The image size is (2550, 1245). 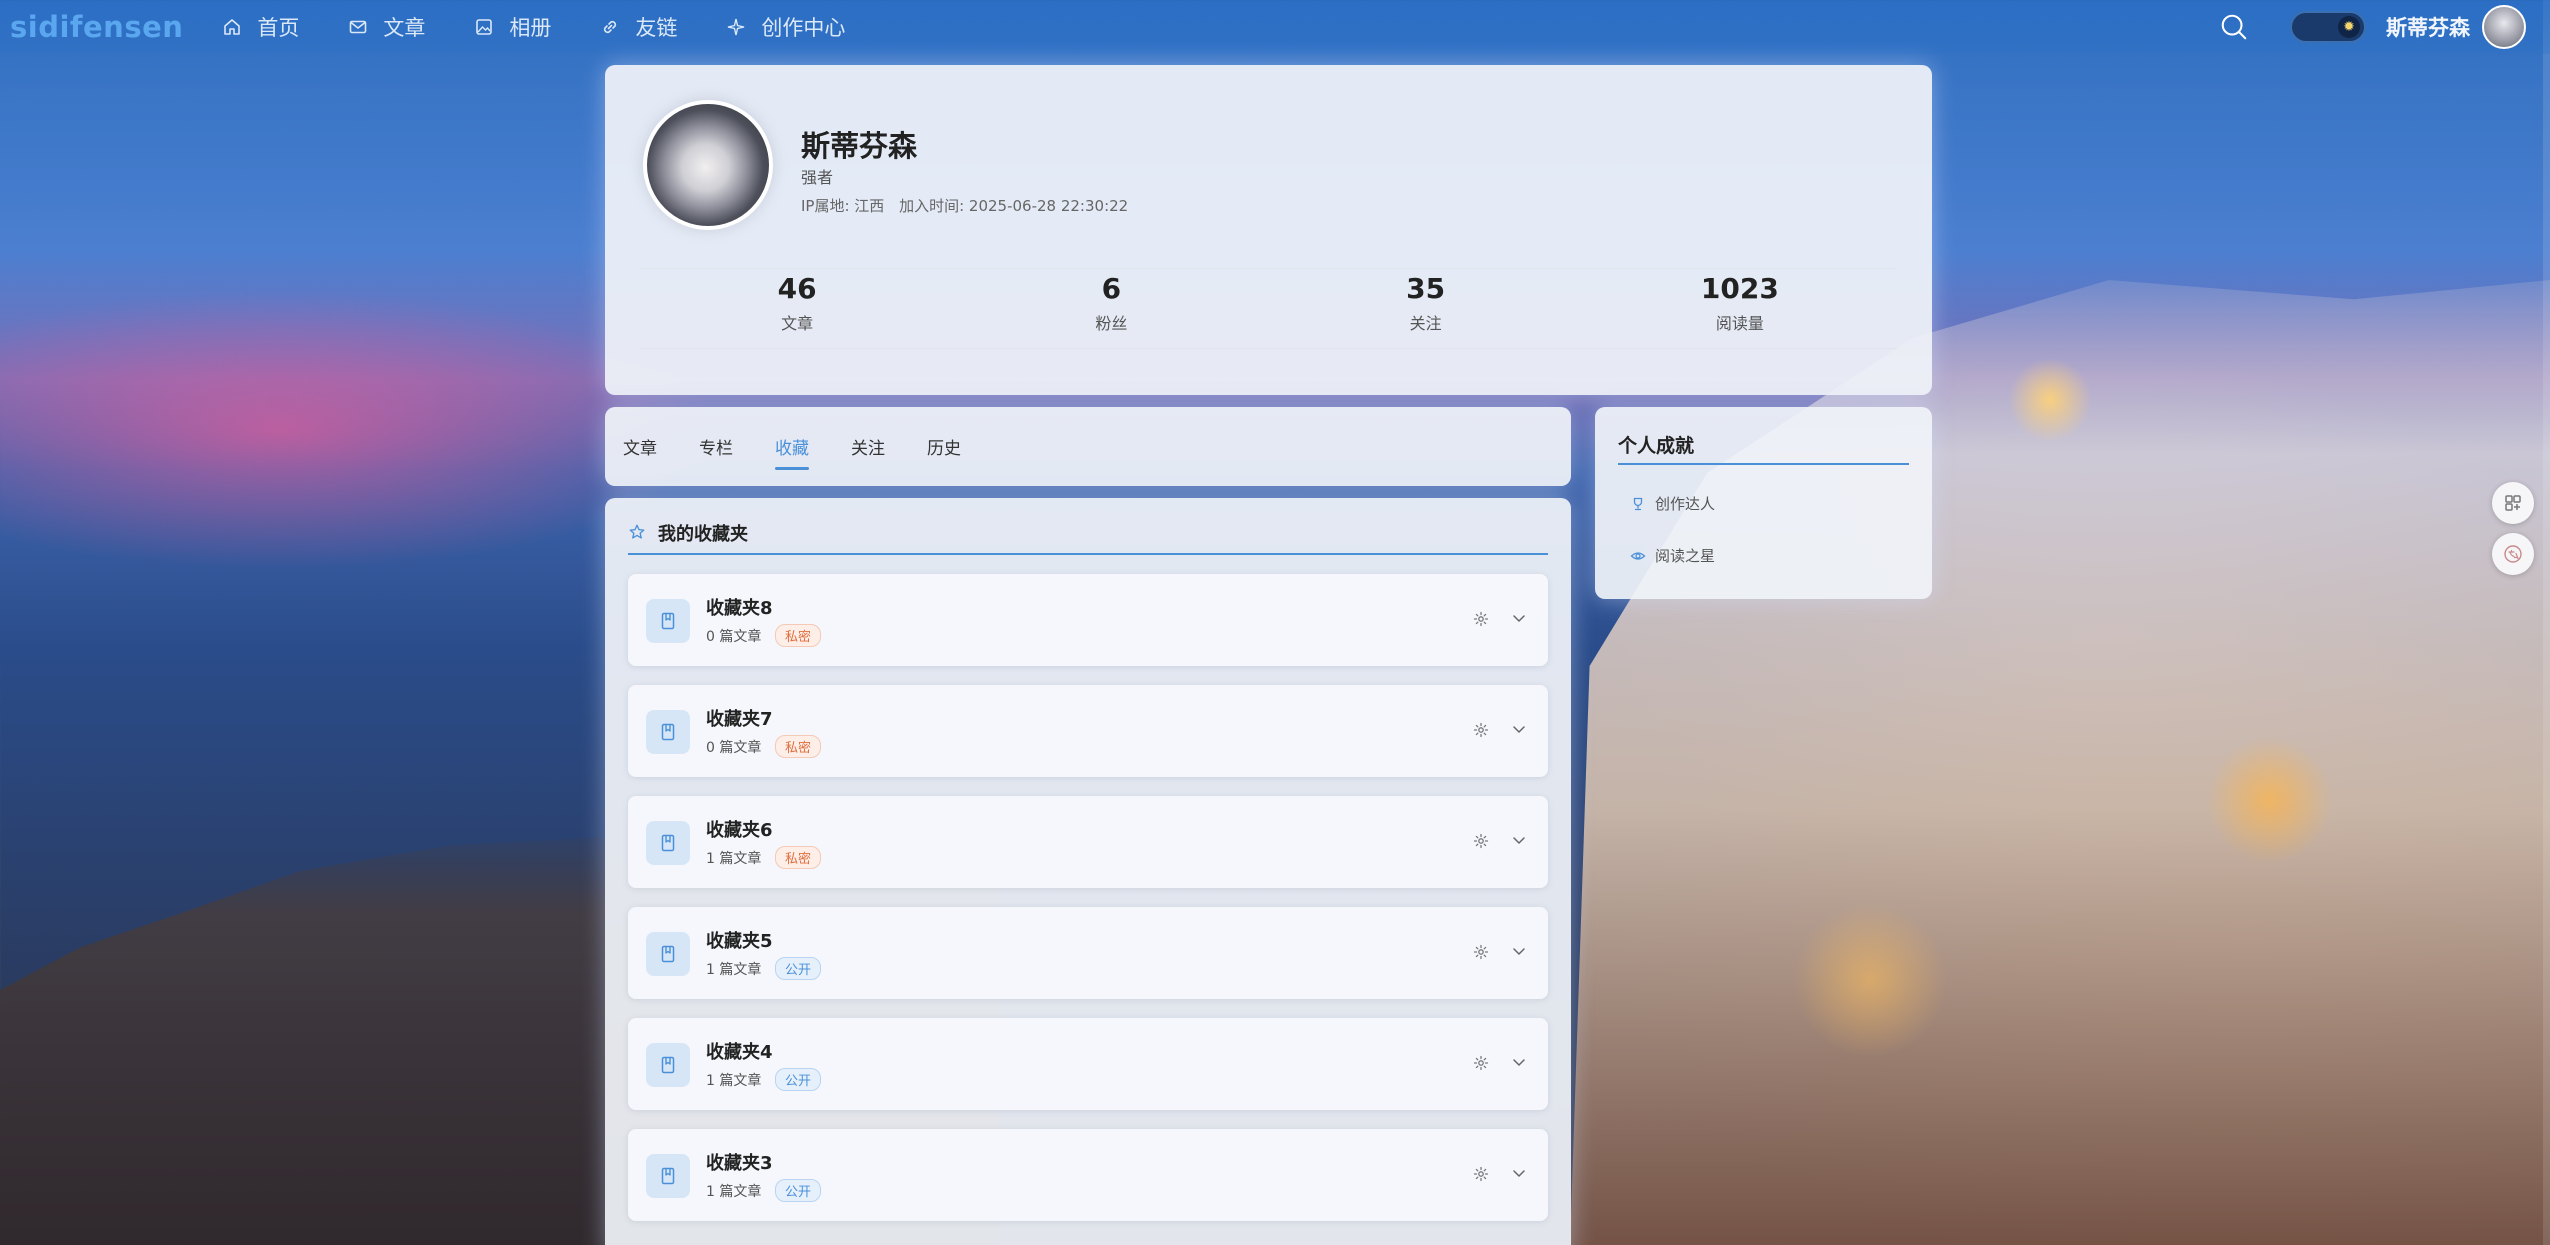 I want to click on link-icon, so click(x=610, y=27).